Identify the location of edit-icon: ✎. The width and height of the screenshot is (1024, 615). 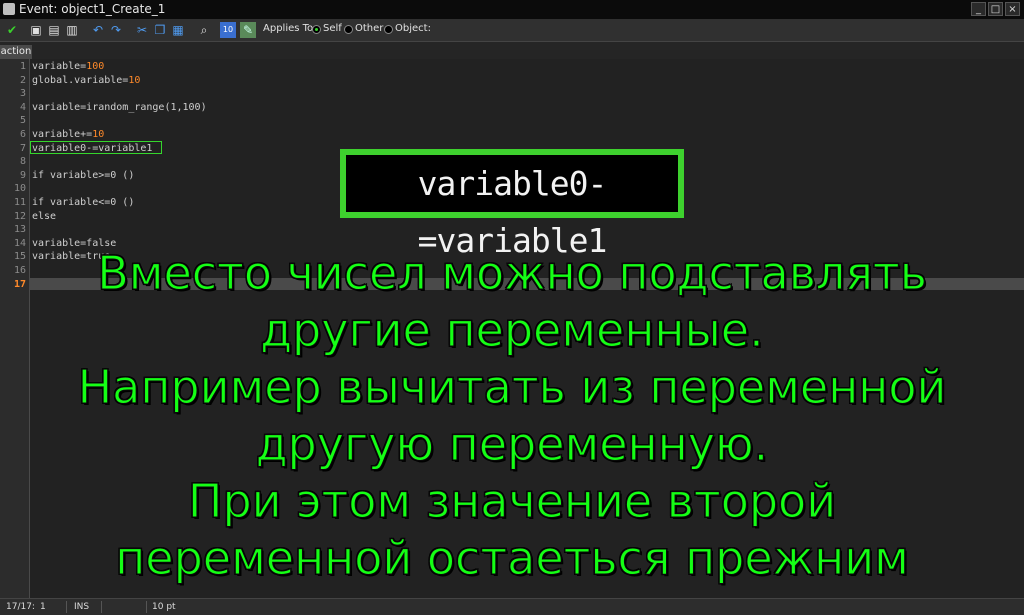
(248, 30).